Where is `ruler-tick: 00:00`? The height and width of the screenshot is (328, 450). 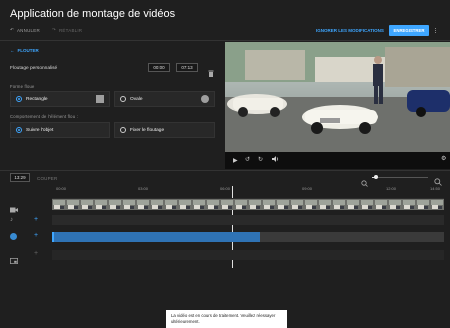
ruler-tick: 00:00 is located at coordinates (61, 188).